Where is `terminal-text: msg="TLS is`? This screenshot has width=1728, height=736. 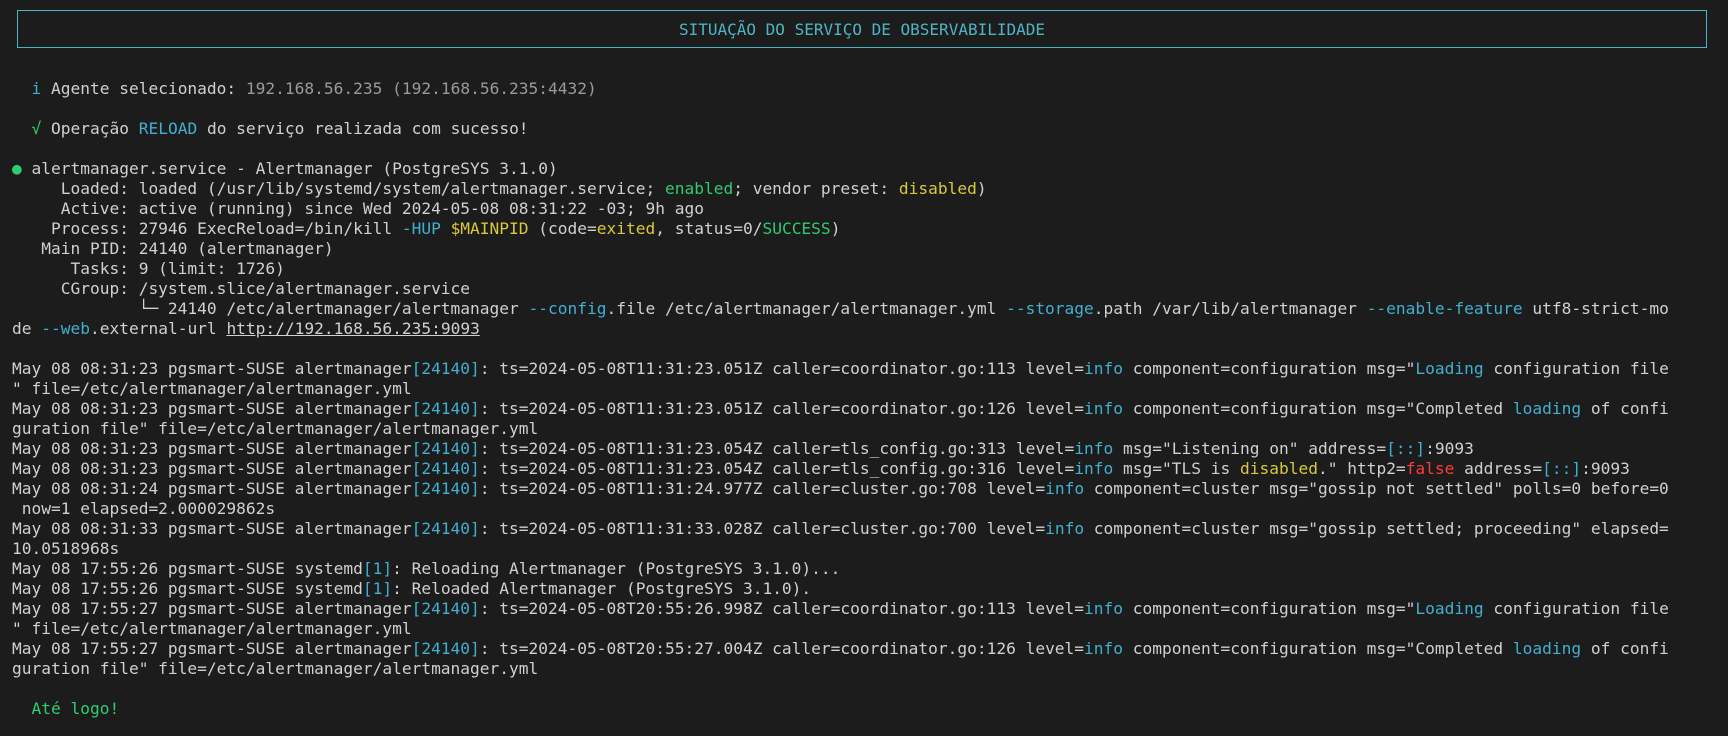
terminal-text: msg="TLS is is located at coordinates (1176, 468).